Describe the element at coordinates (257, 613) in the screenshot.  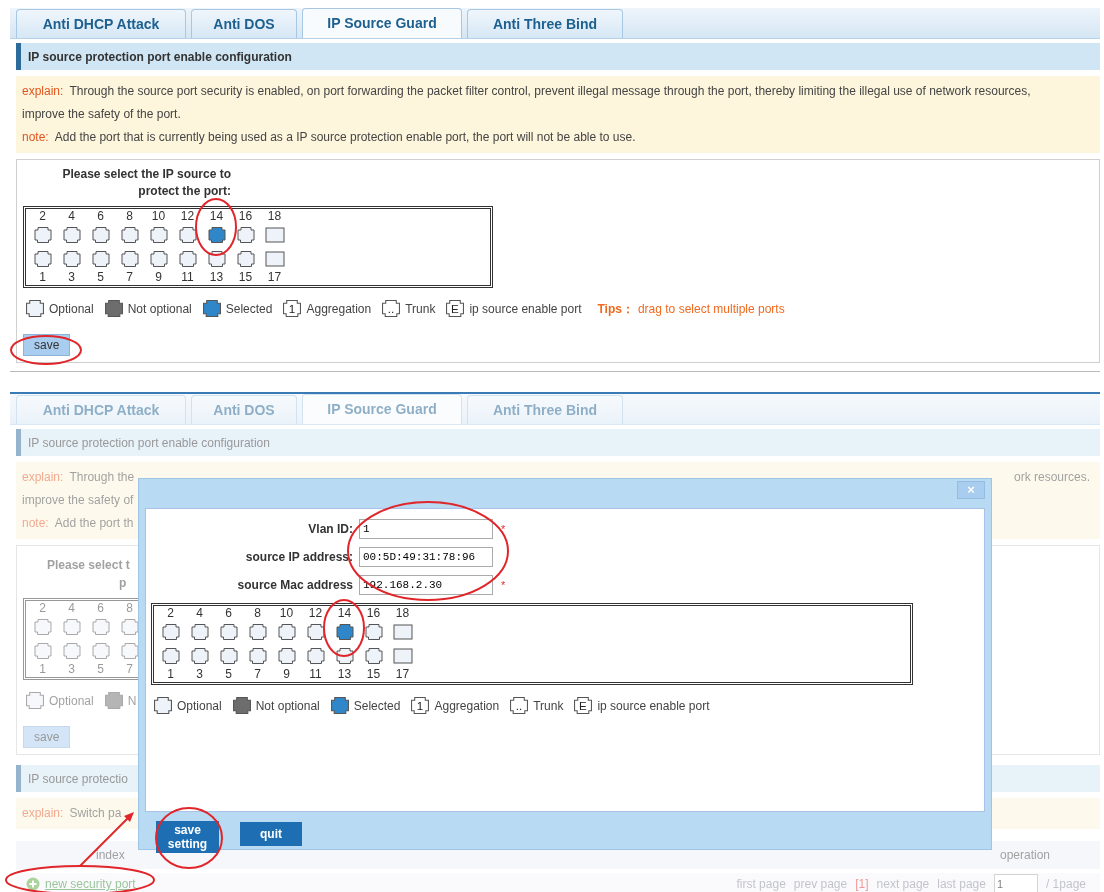
I see `port-number: 8` at that location.